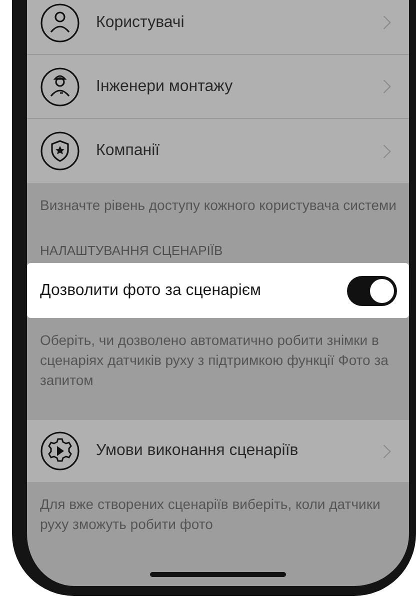 The height and width of the screenshot is (599, 416). I want to click on toggle-switch, so click(372, 291).